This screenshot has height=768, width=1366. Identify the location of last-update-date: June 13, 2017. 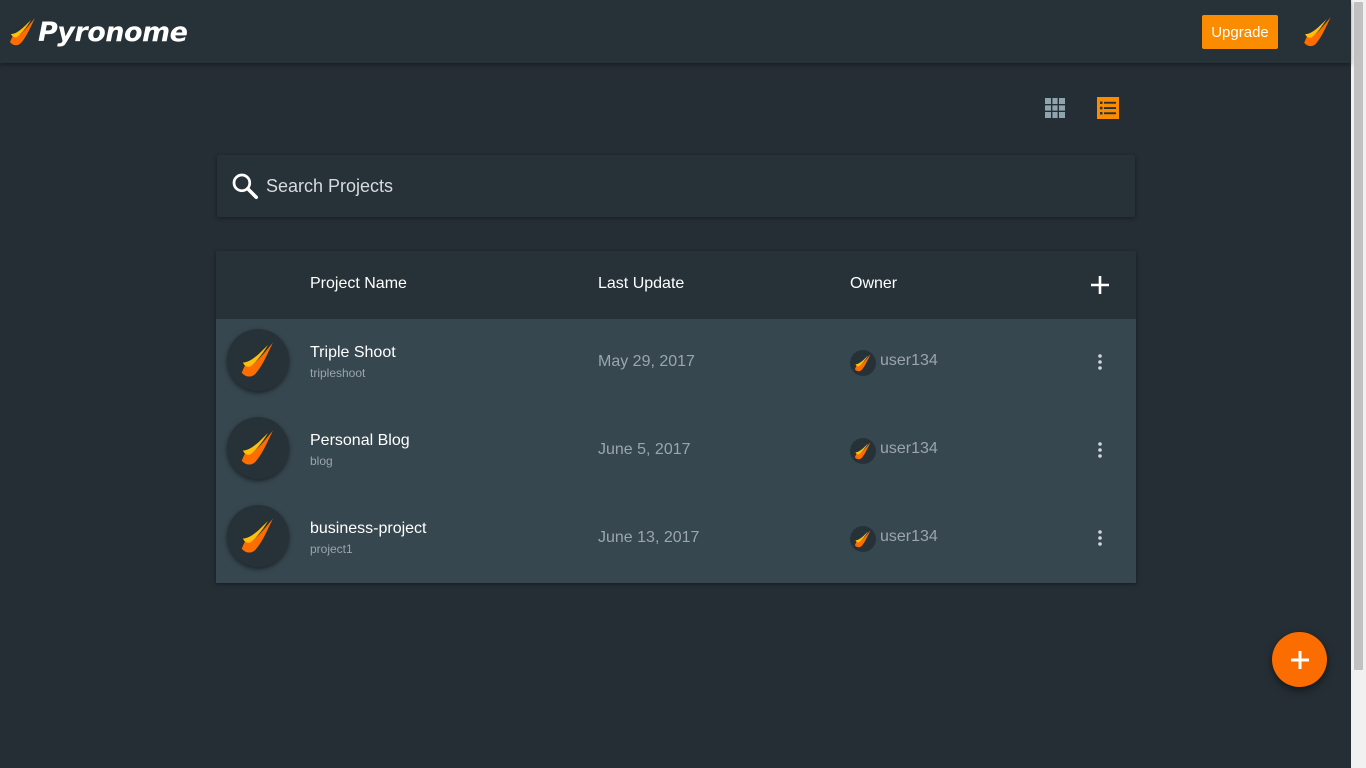
(649, 537).